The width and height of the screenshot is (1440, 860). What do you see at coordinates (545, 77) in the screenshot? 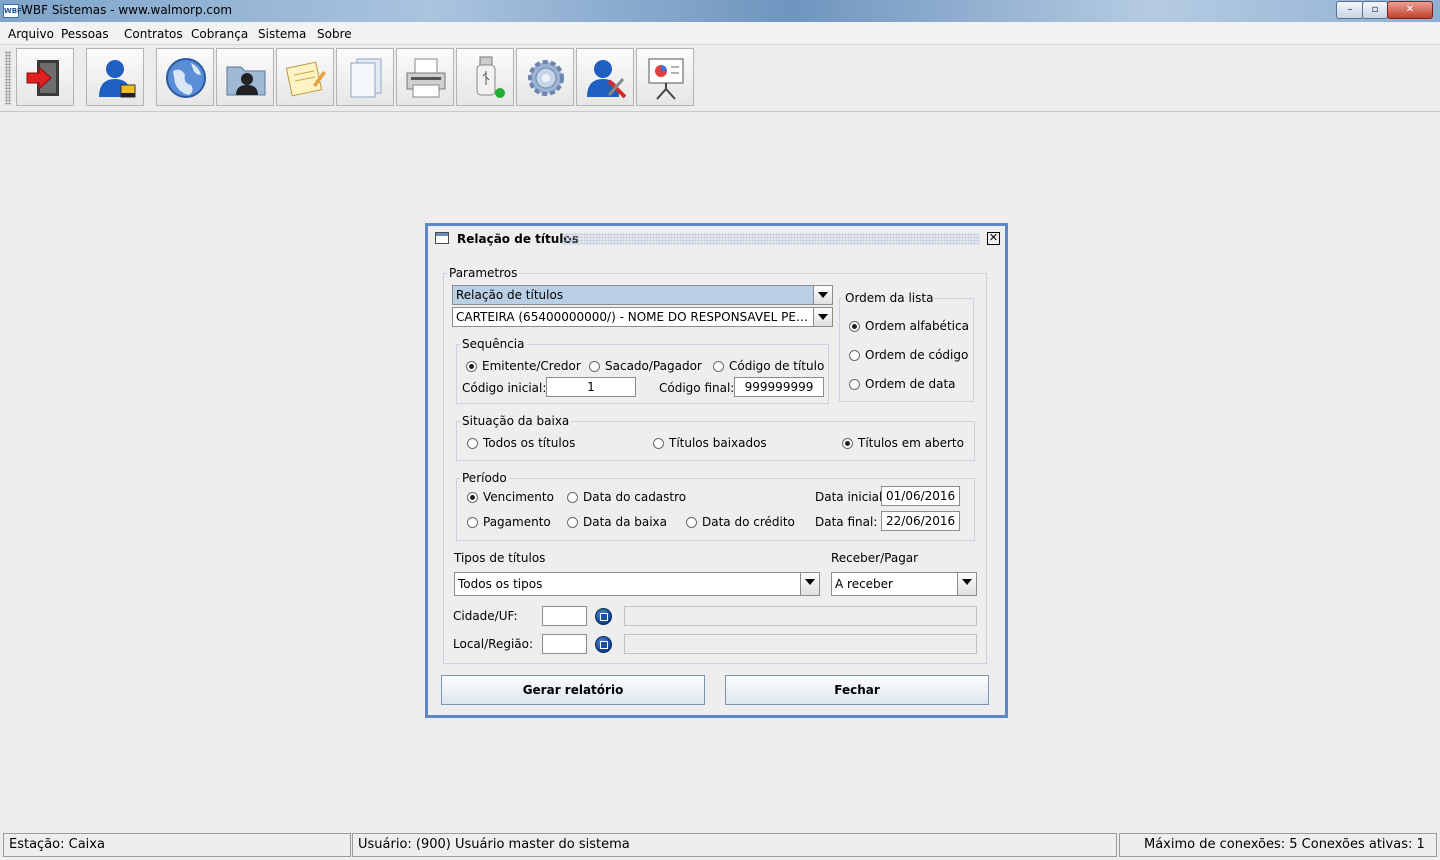
I see `gear-icon` at bounding box center [545, 77].